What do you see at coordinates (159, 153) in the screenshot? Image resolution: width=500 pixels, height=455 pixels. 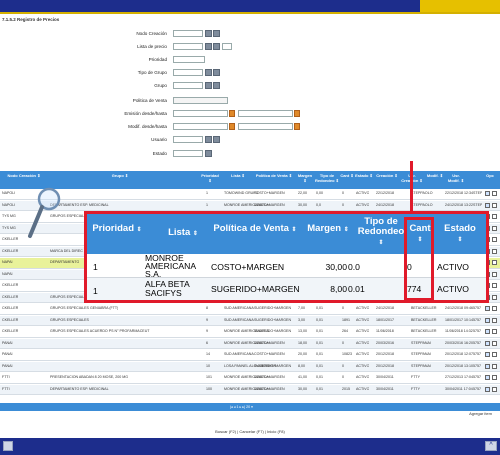 I see `label-estado: Estado` at bounding box center [159, 153].